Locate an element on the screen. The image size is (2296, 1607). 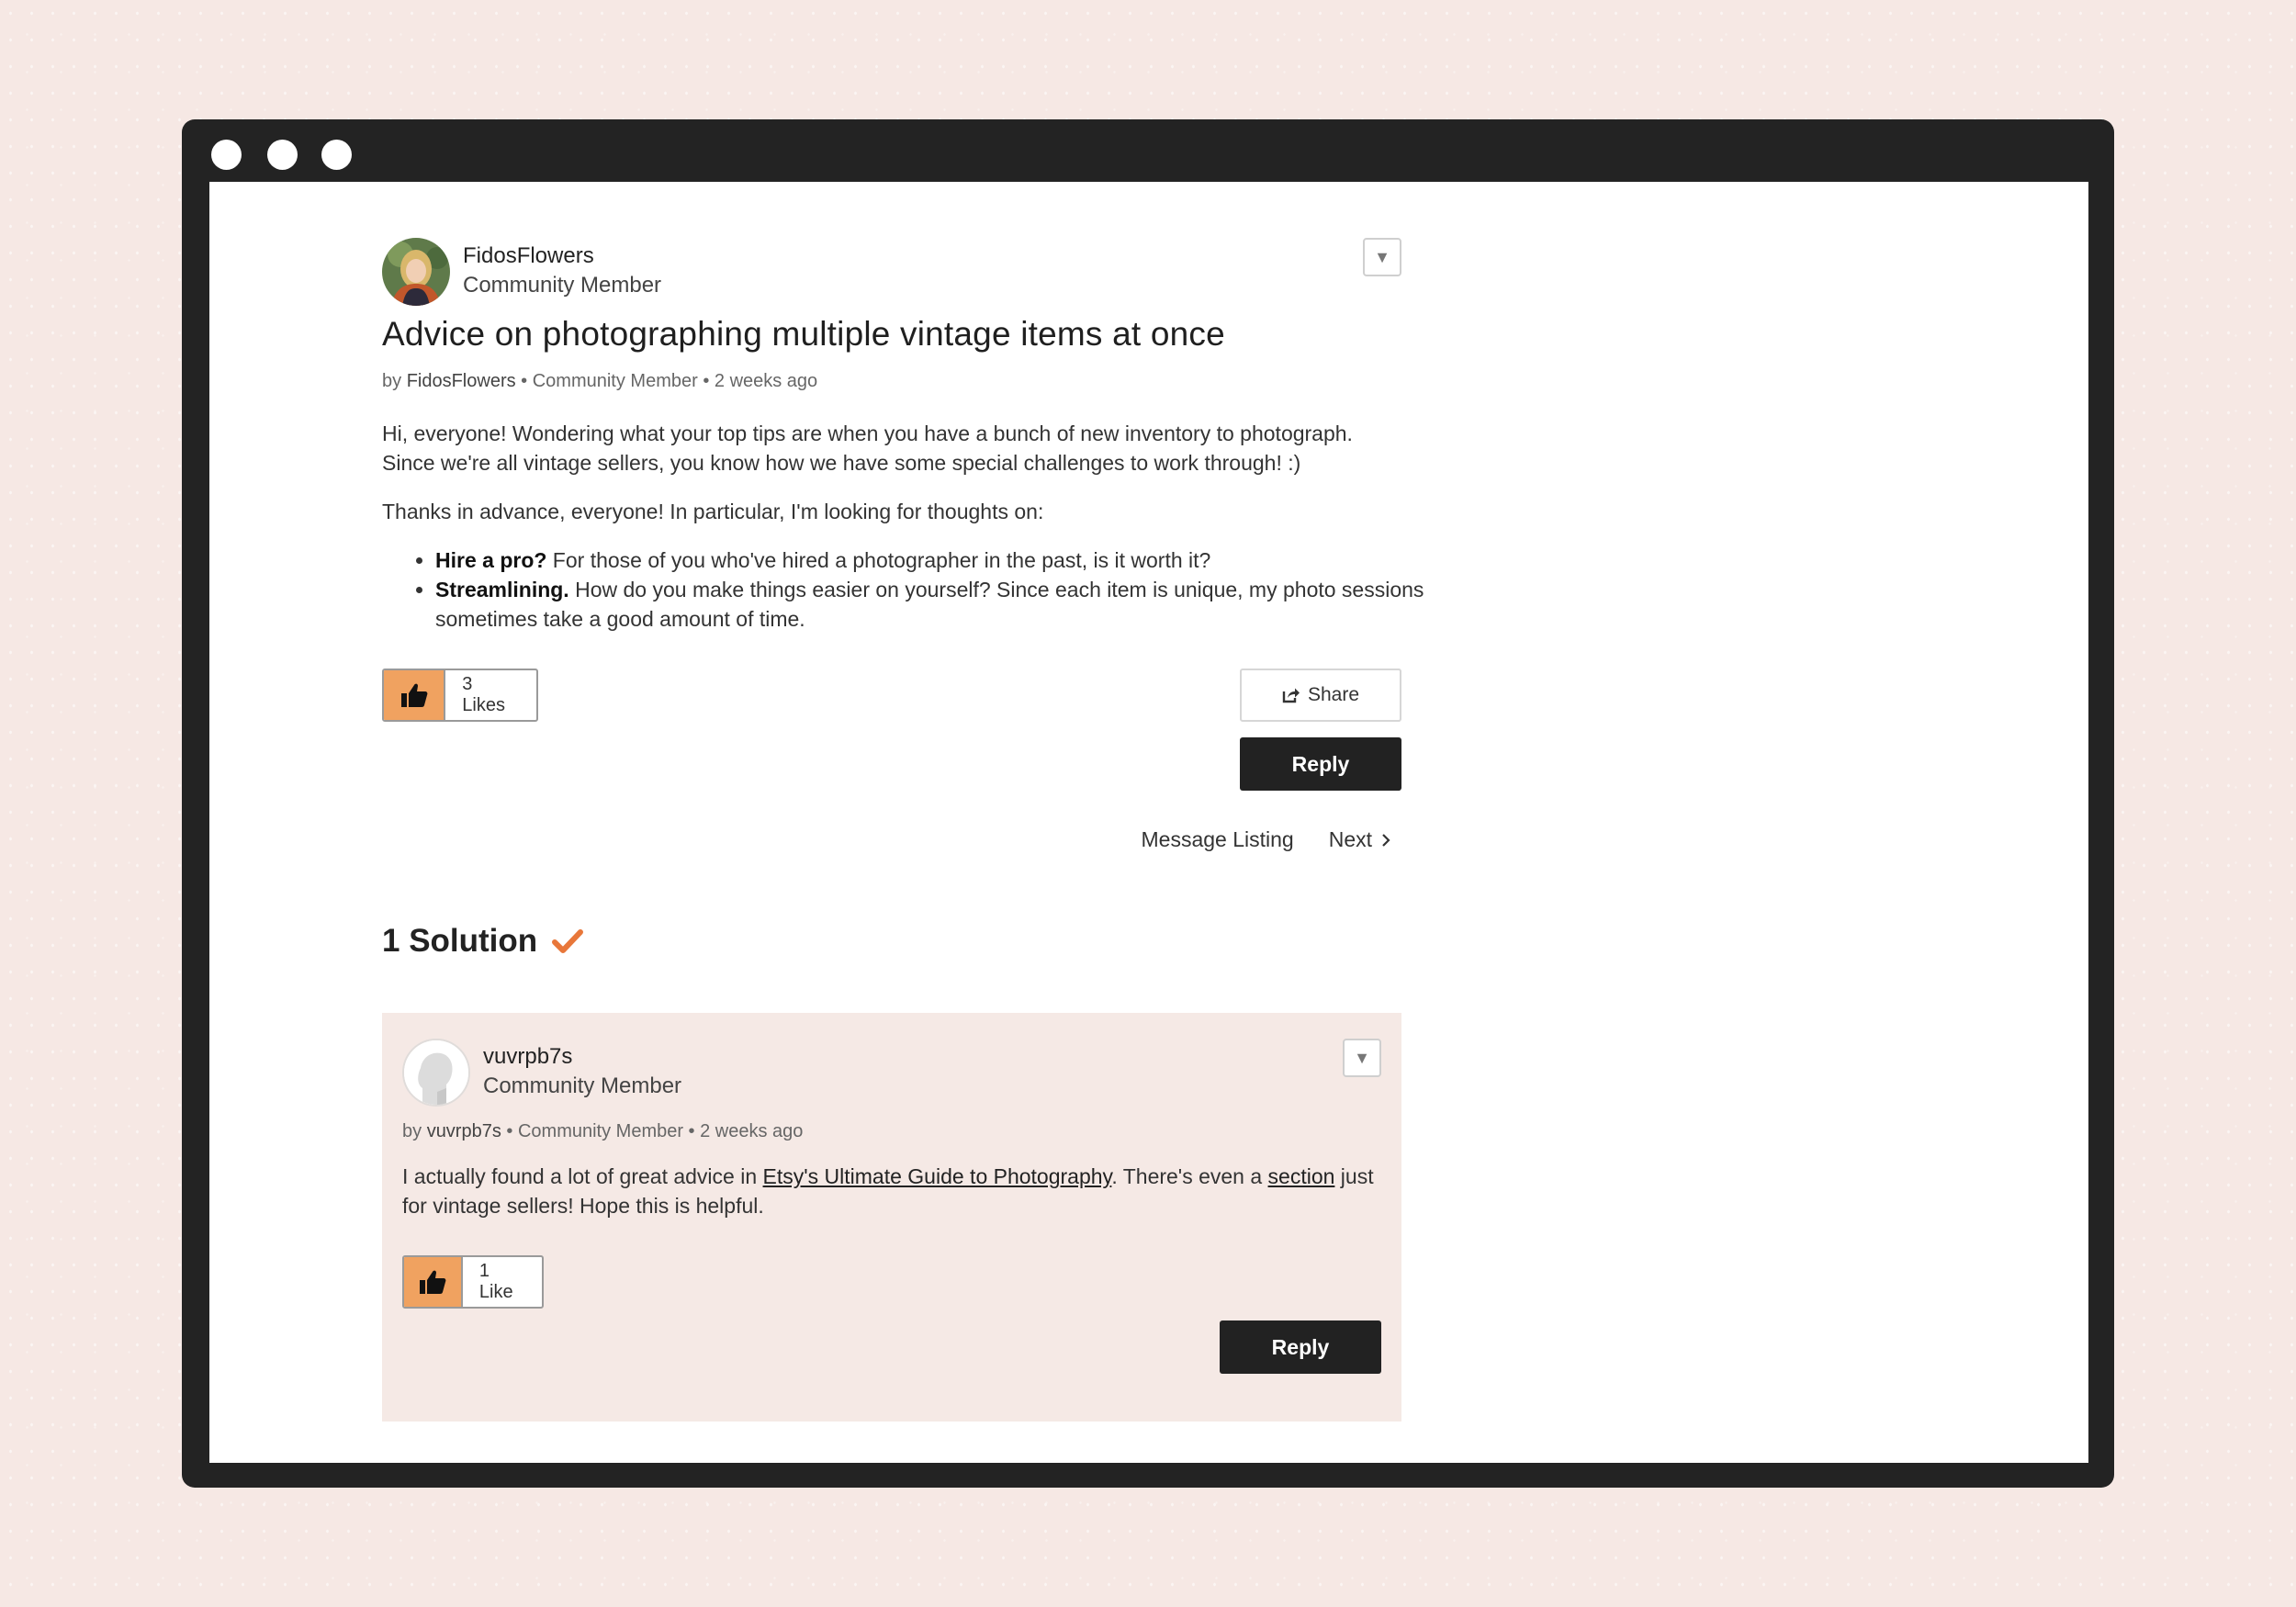
message-listing-link: Message Listing is located at coordinates (1218, 839).